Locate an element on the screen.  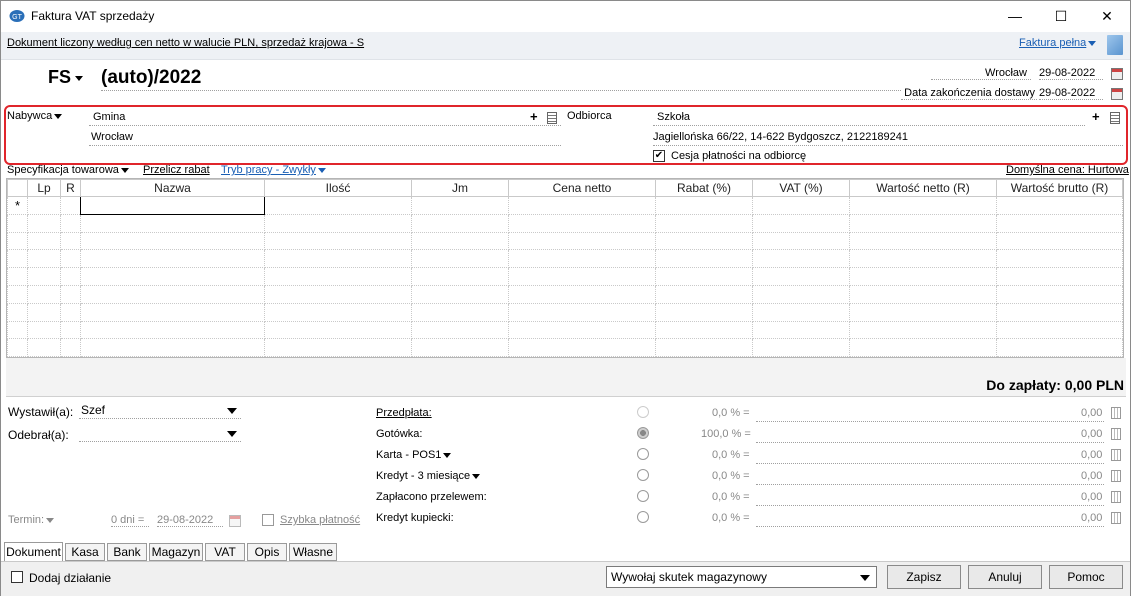
cession-checkbox: ✔ is located at coordinates (659, 156).